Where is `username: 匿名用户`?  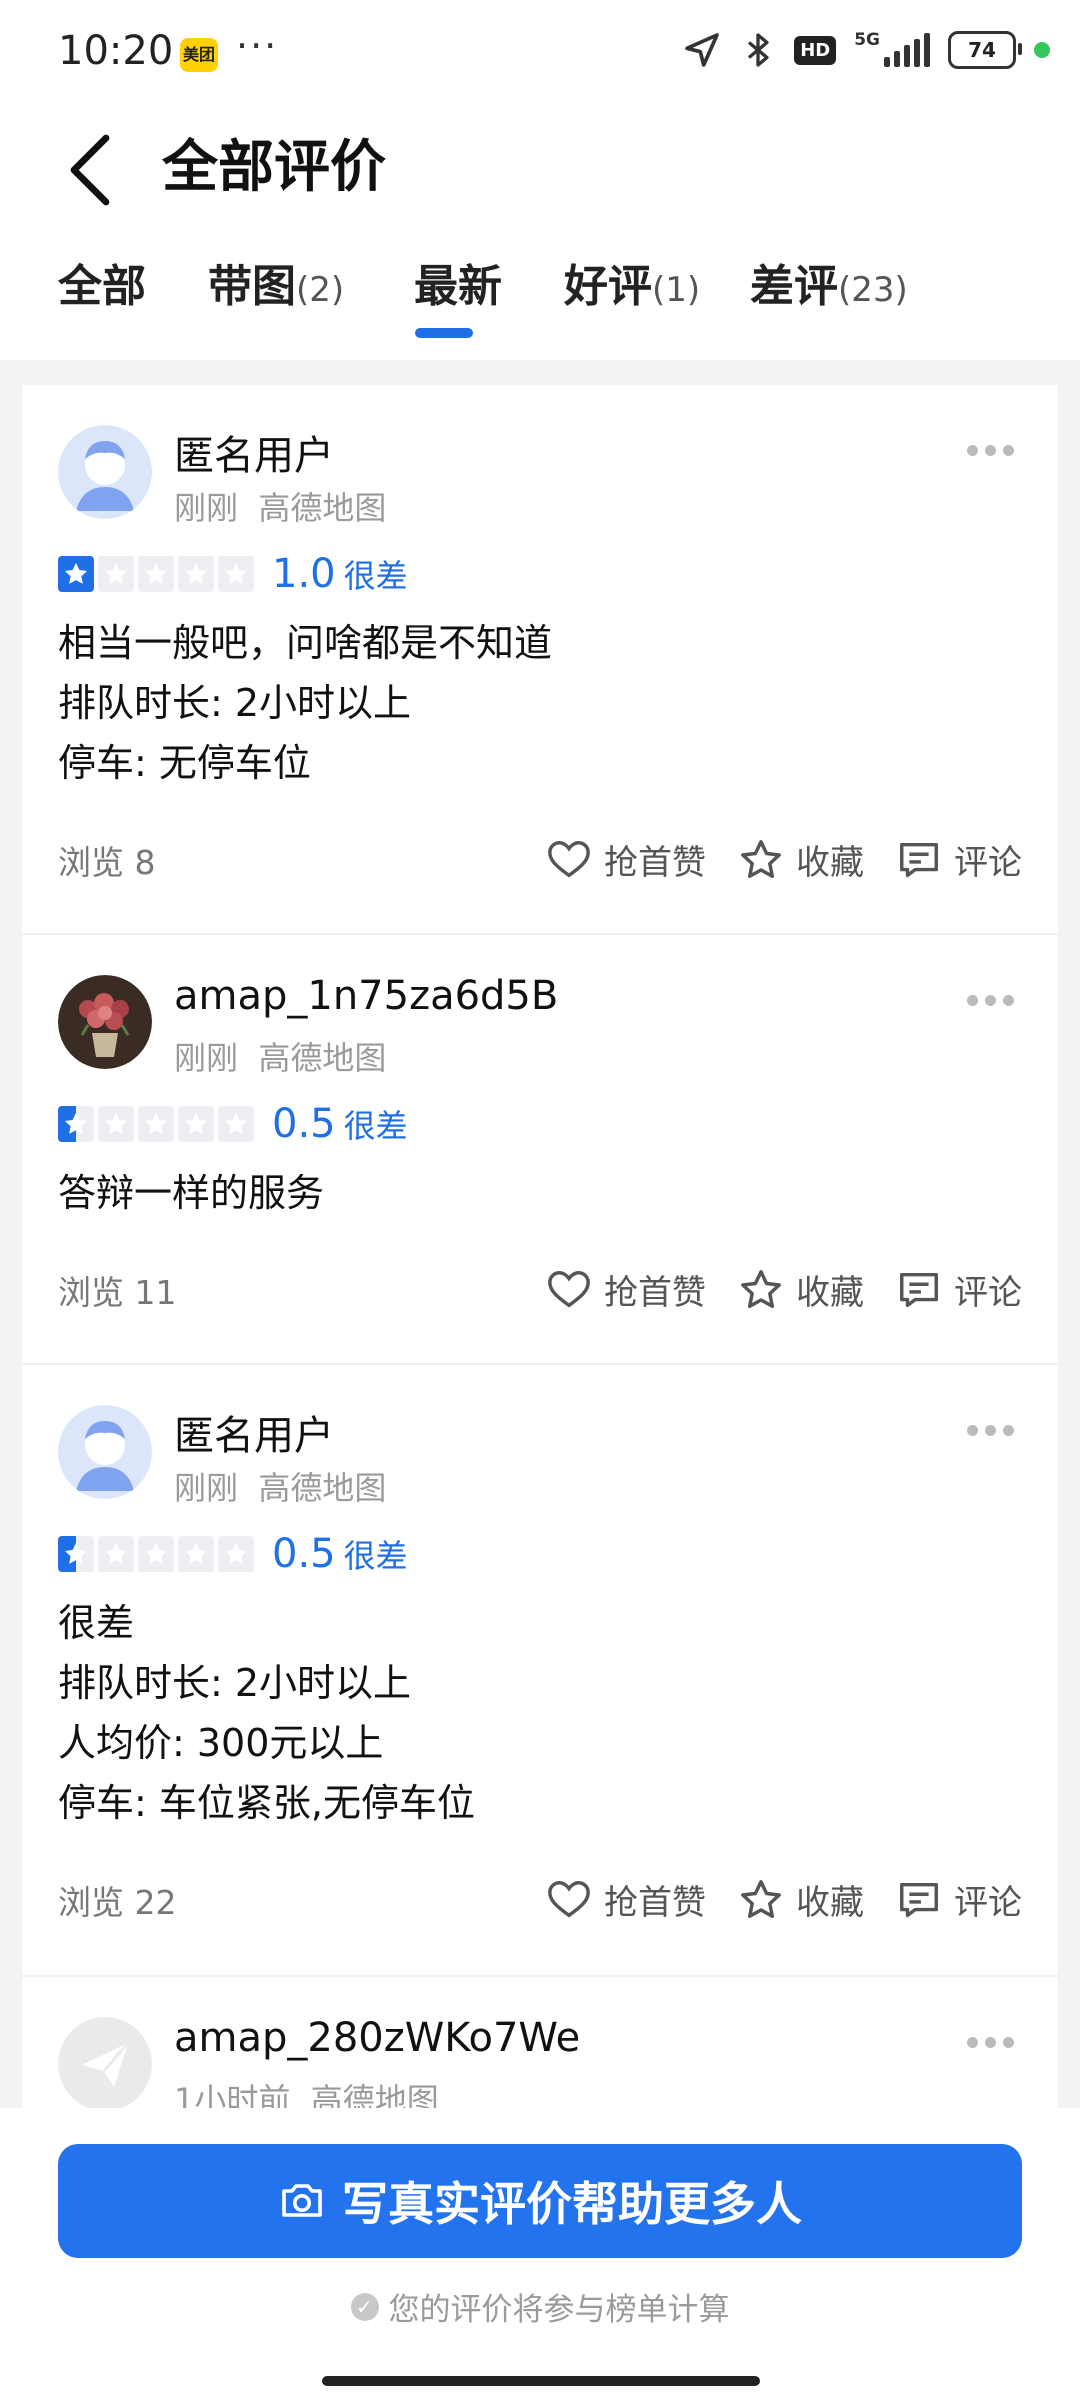
username: 匿名用户 is located at coordinates (254, 1436).